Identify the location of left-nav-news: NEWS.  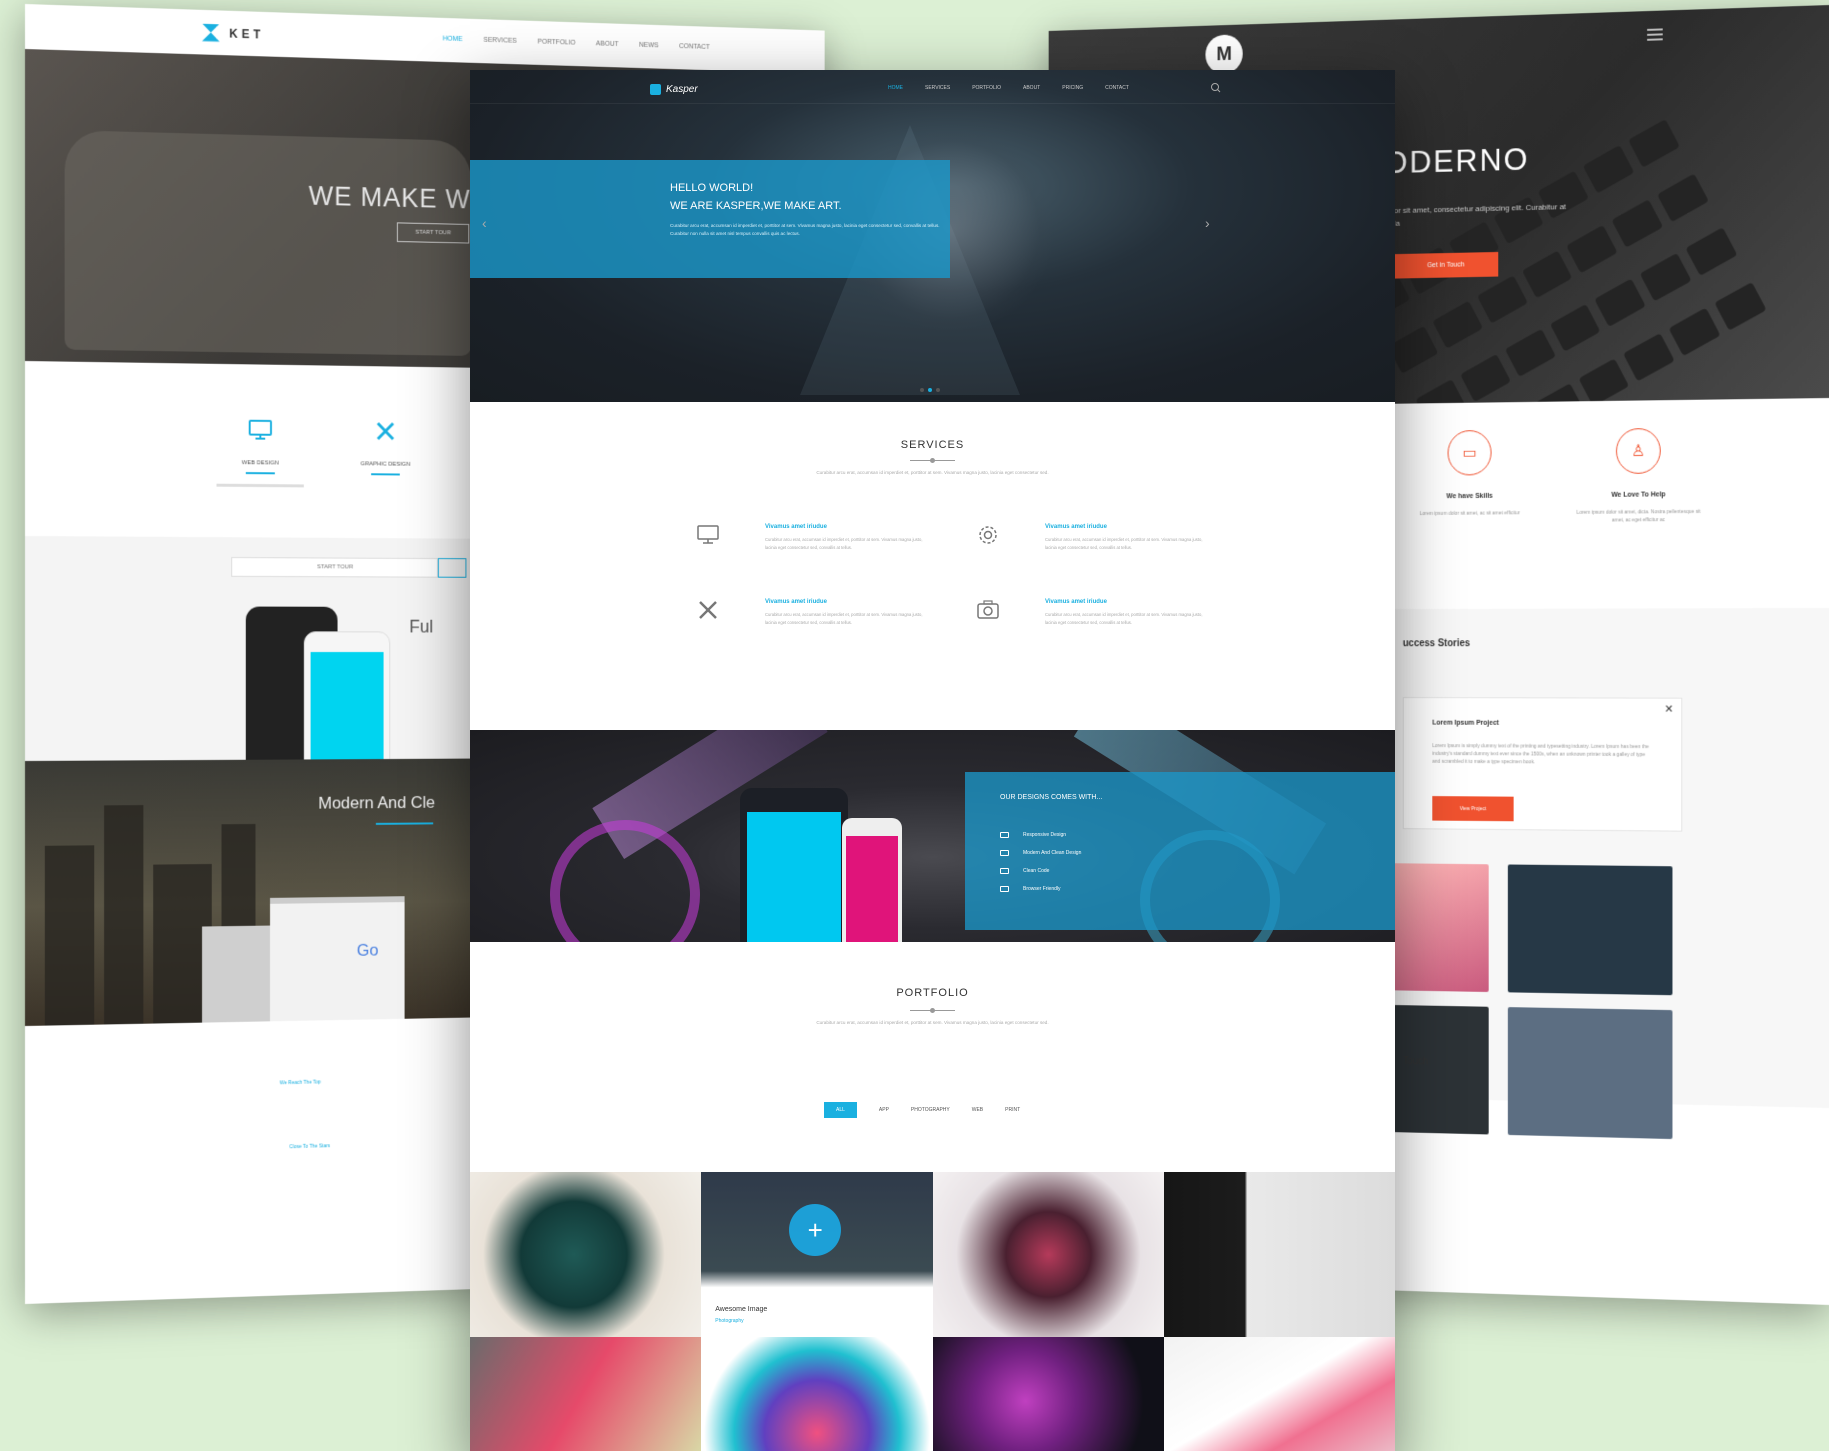
(649, 45).